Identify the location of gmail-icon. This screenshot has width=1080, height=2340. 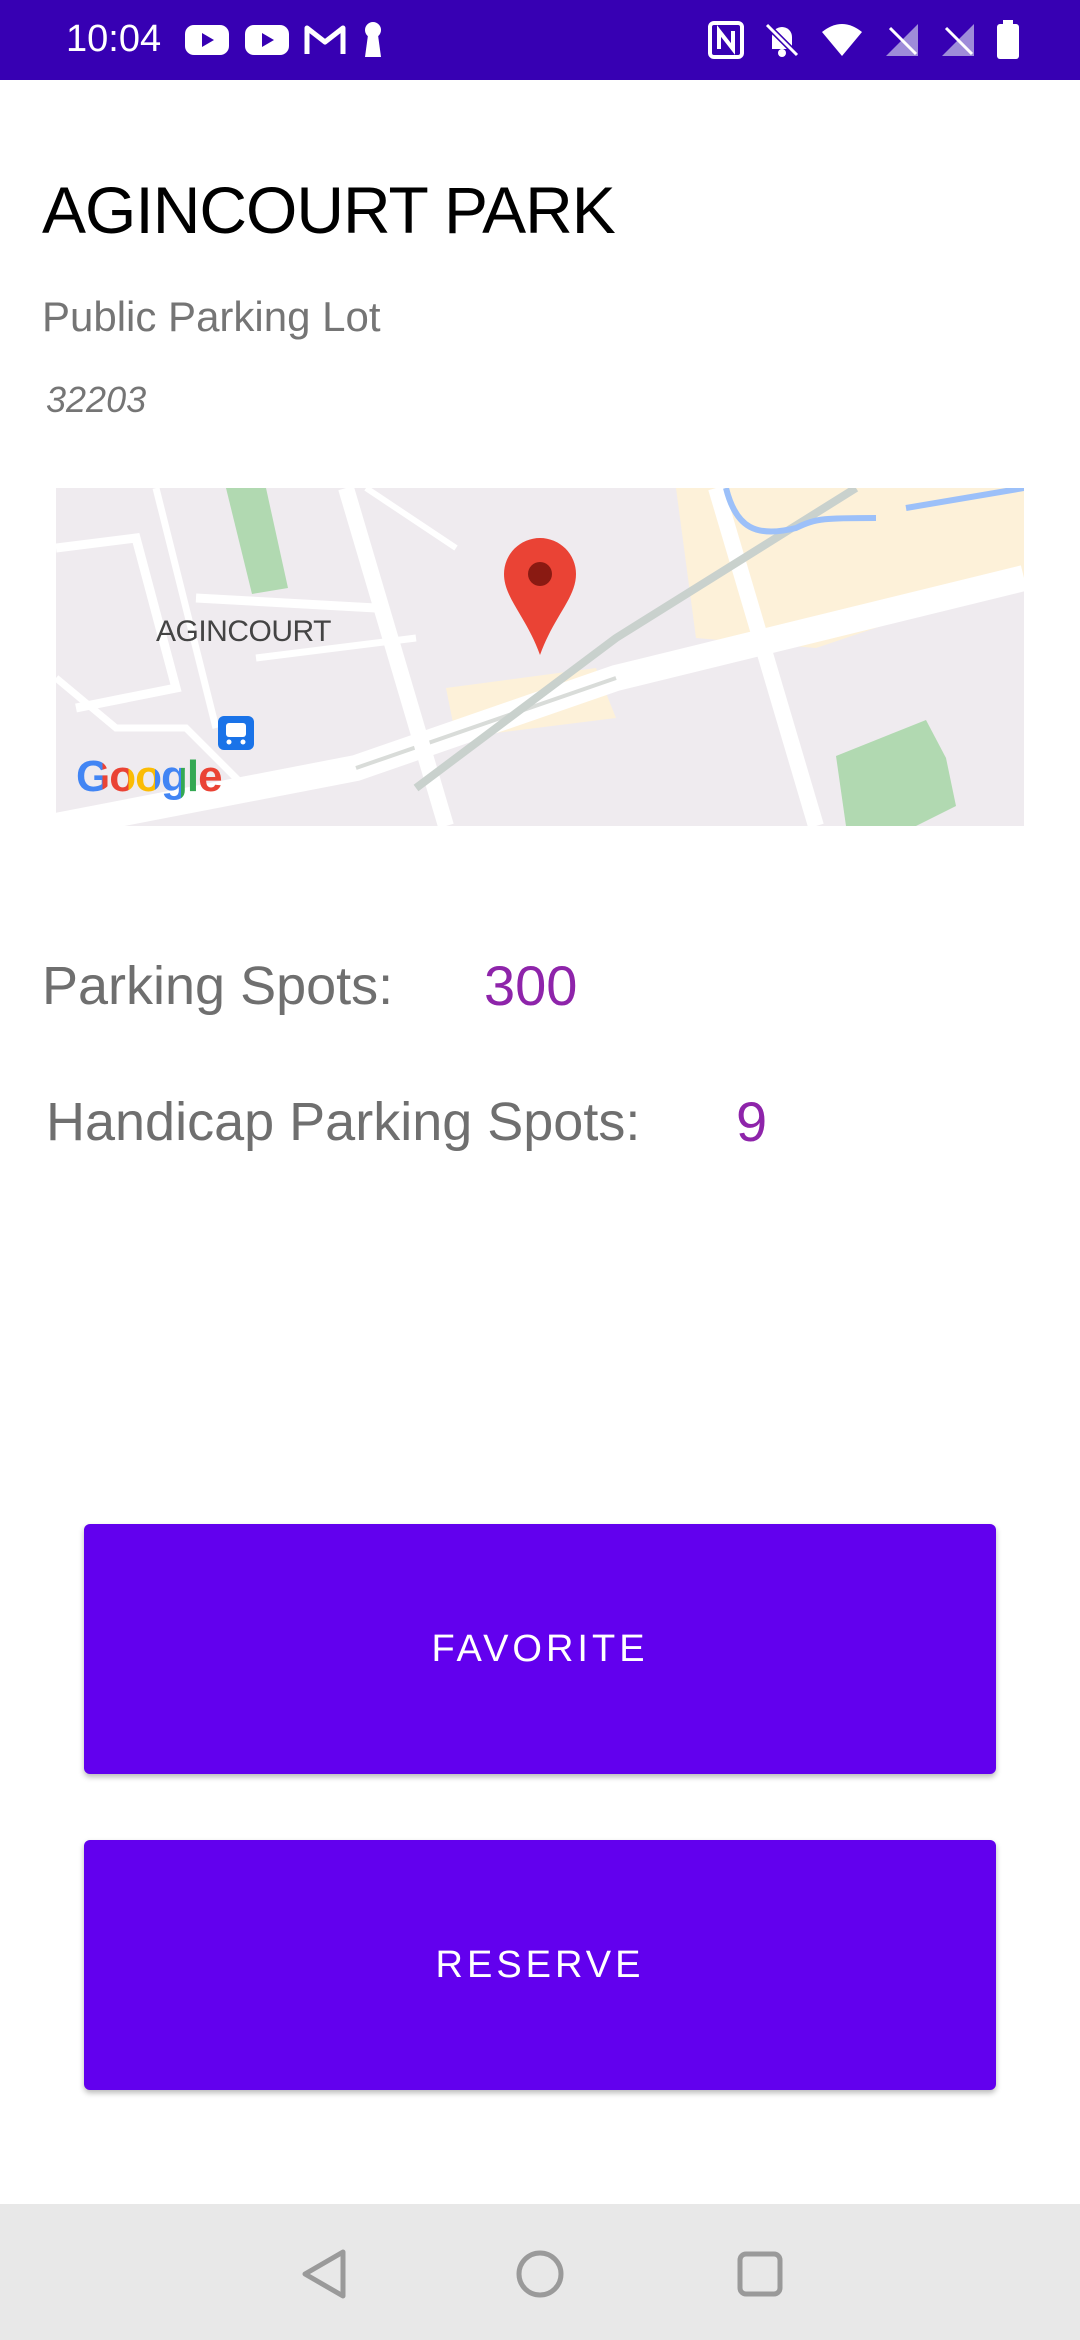
(325, 40).